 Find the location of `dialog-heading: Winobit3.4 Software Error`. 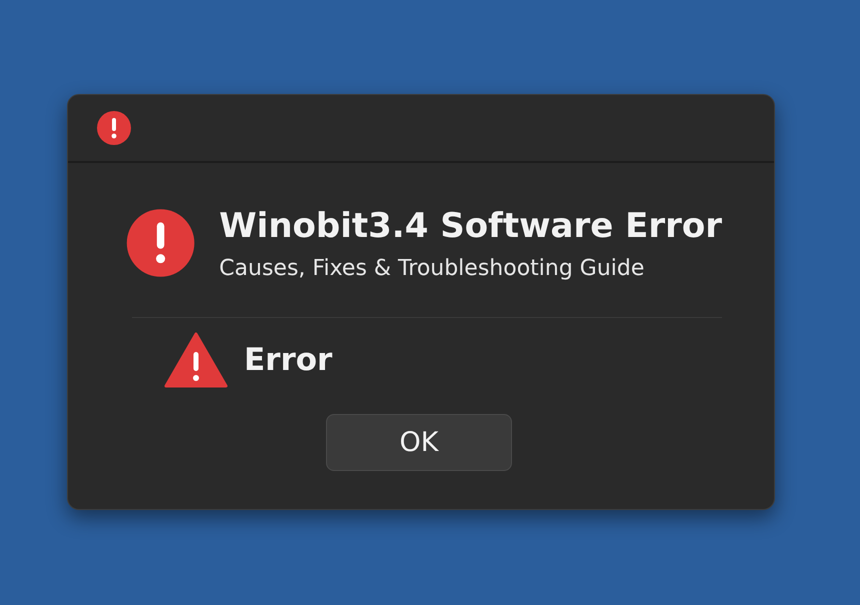

dialog-heading: Winobit3.4 Software Error is located at coordinates (470, 226).